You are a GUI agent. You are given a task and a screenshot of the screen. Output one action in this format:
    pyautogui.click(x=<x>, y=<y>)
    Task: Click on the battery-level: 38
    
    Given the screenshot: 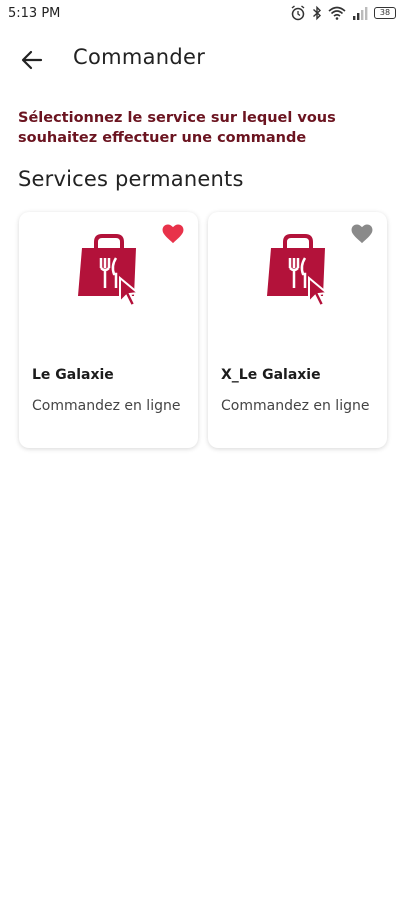 What is the action you would take?
    pyautogui.click(x=385, y=12)
    